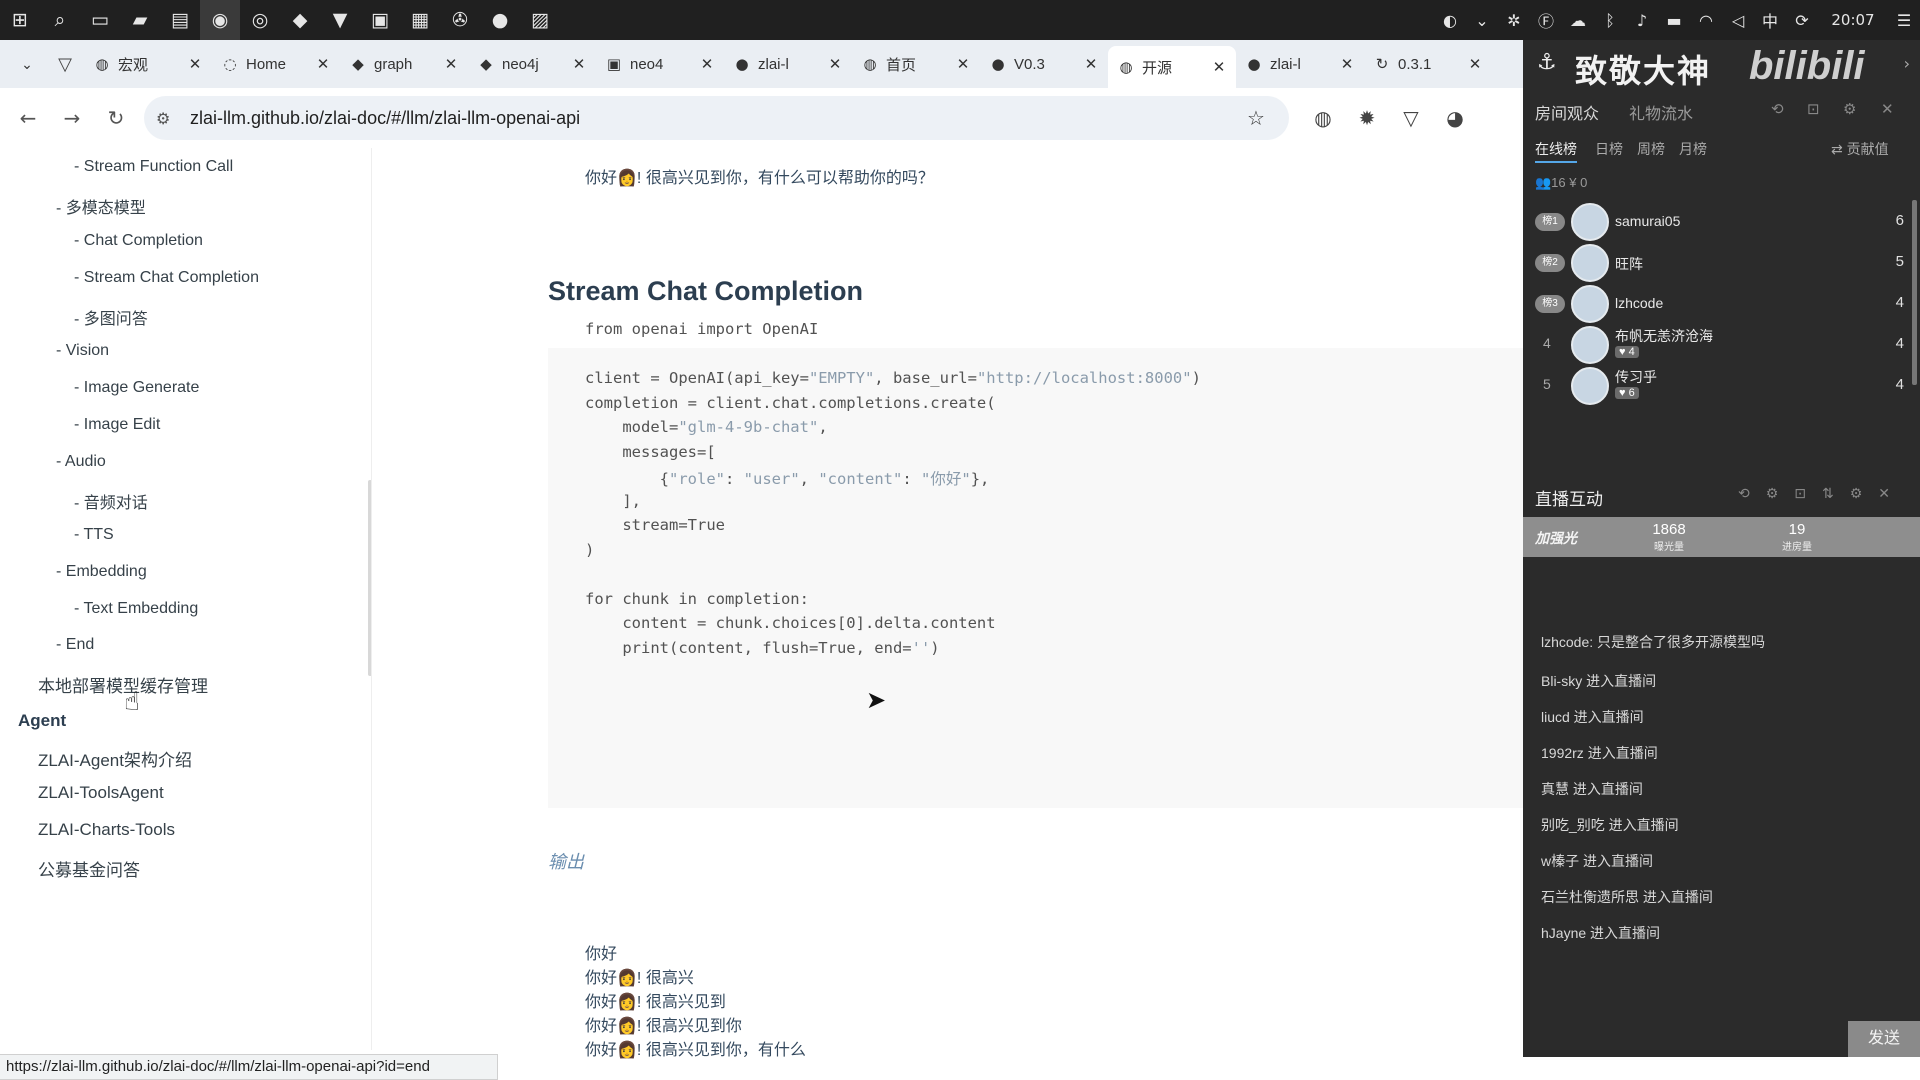 The width and height of the screenshot is (1920, 1080). What do you see at coordinates (660, 64) in the screenshot?
I see `browser-tab: ▣ neo4 ✕` at bounding box center [660, 64].